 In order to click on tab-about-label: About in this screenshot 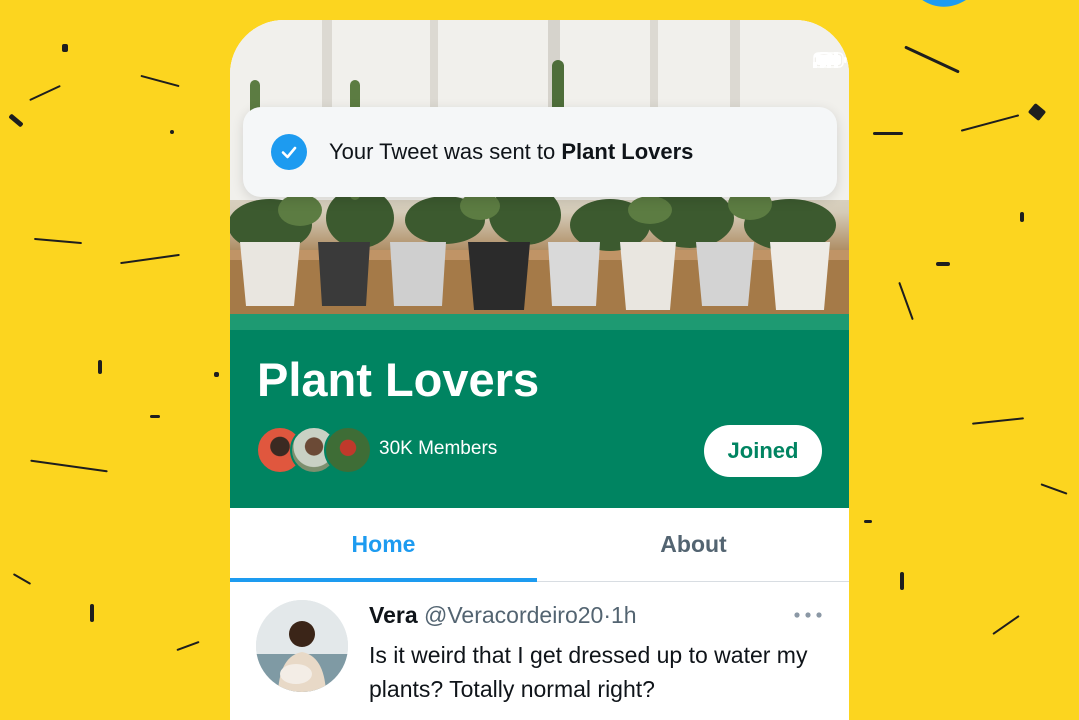, I will do `click(693, 544)`.